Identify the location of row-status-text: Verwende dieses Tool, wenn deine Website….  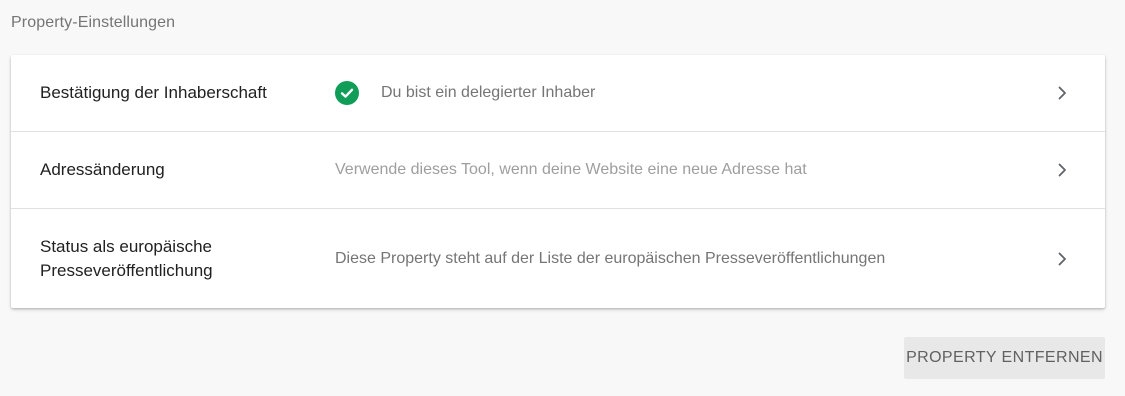
(571, 169).